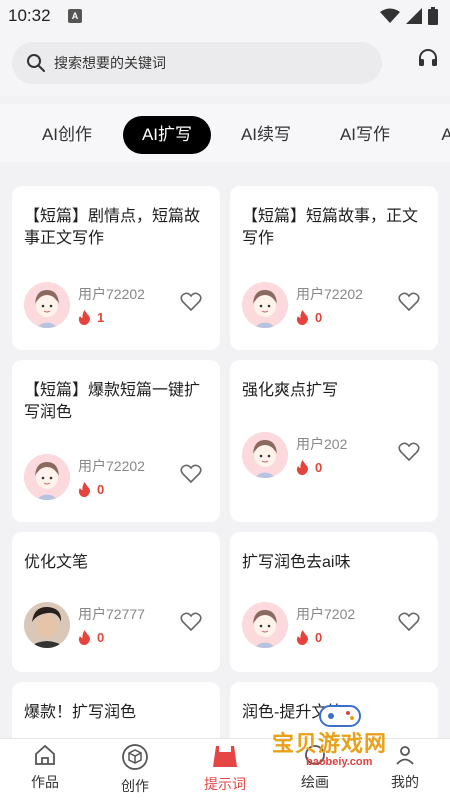  I want to click on notification-a-icon: A, so click(75, 16).